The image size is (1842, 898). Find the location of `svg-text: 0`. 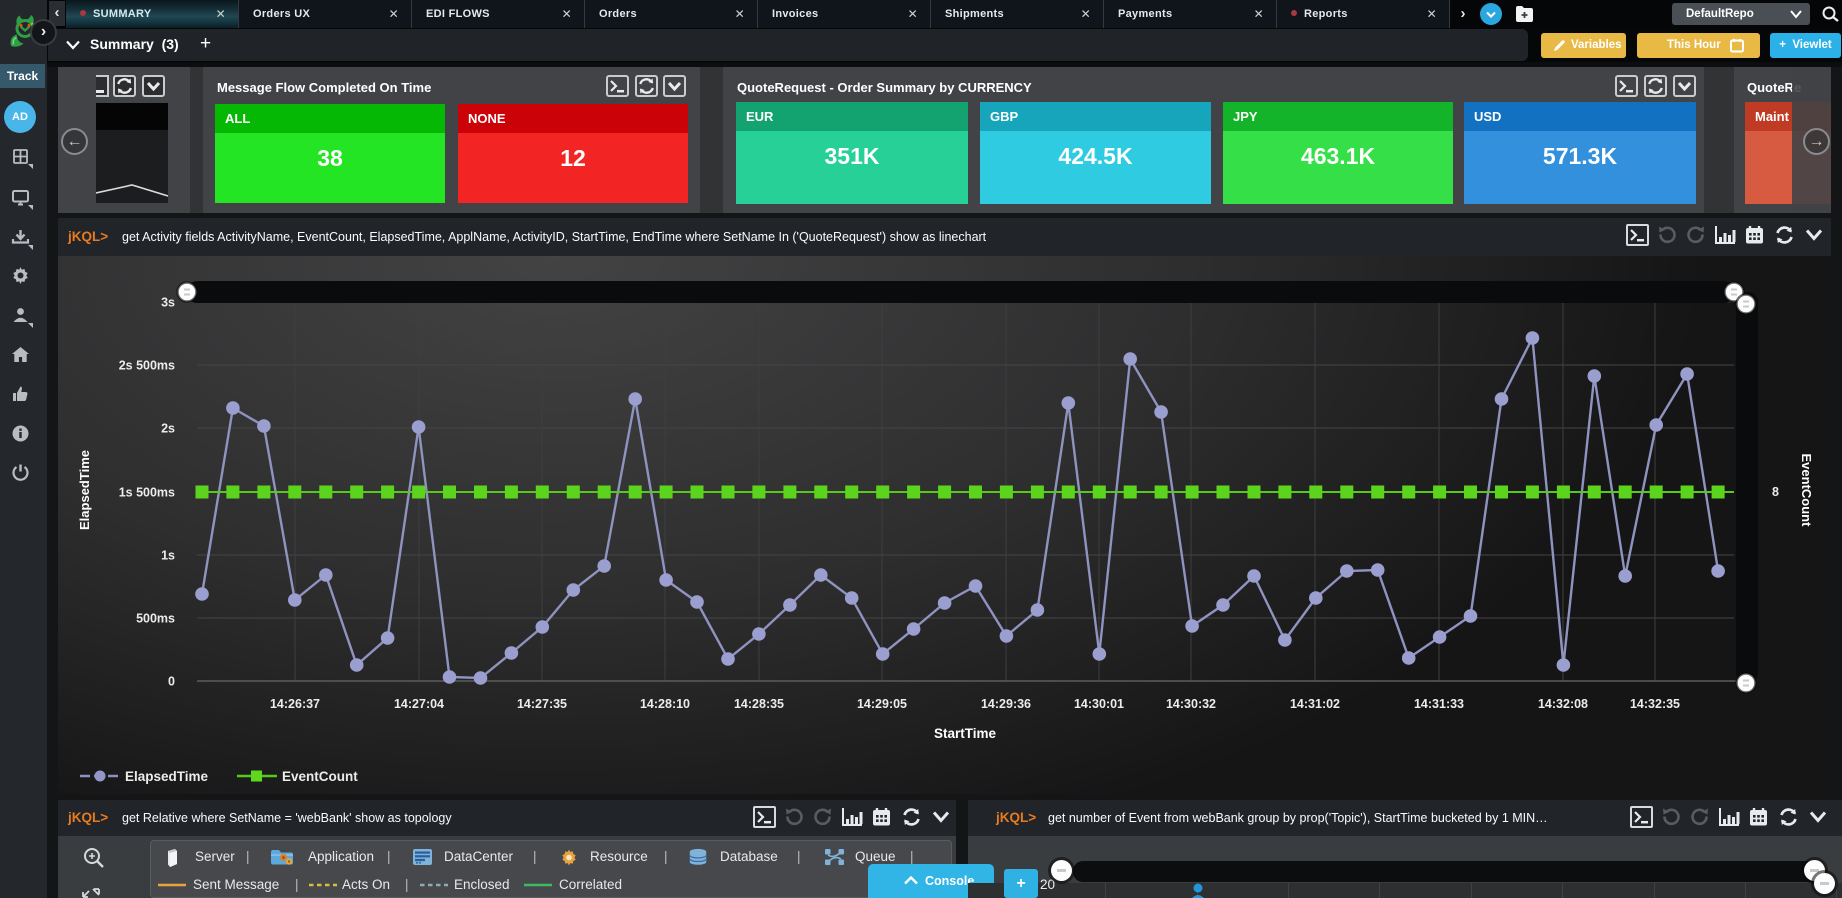

svg-text: 0 is located at coordinates (171, 682).